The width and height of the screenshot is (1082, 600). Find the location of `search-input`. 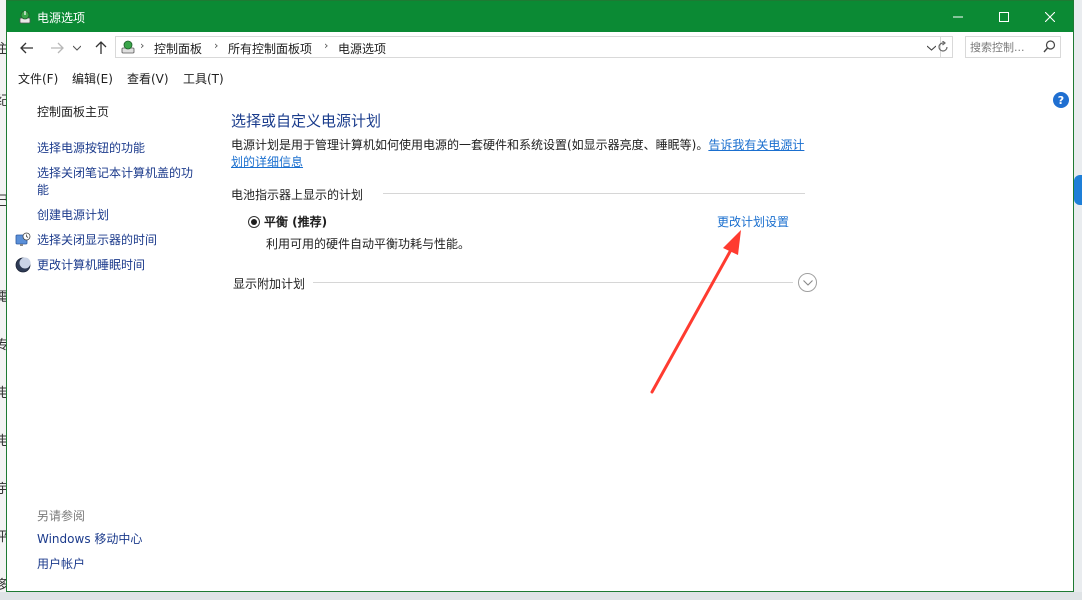

search-input is located at coordinates (1005, 47).